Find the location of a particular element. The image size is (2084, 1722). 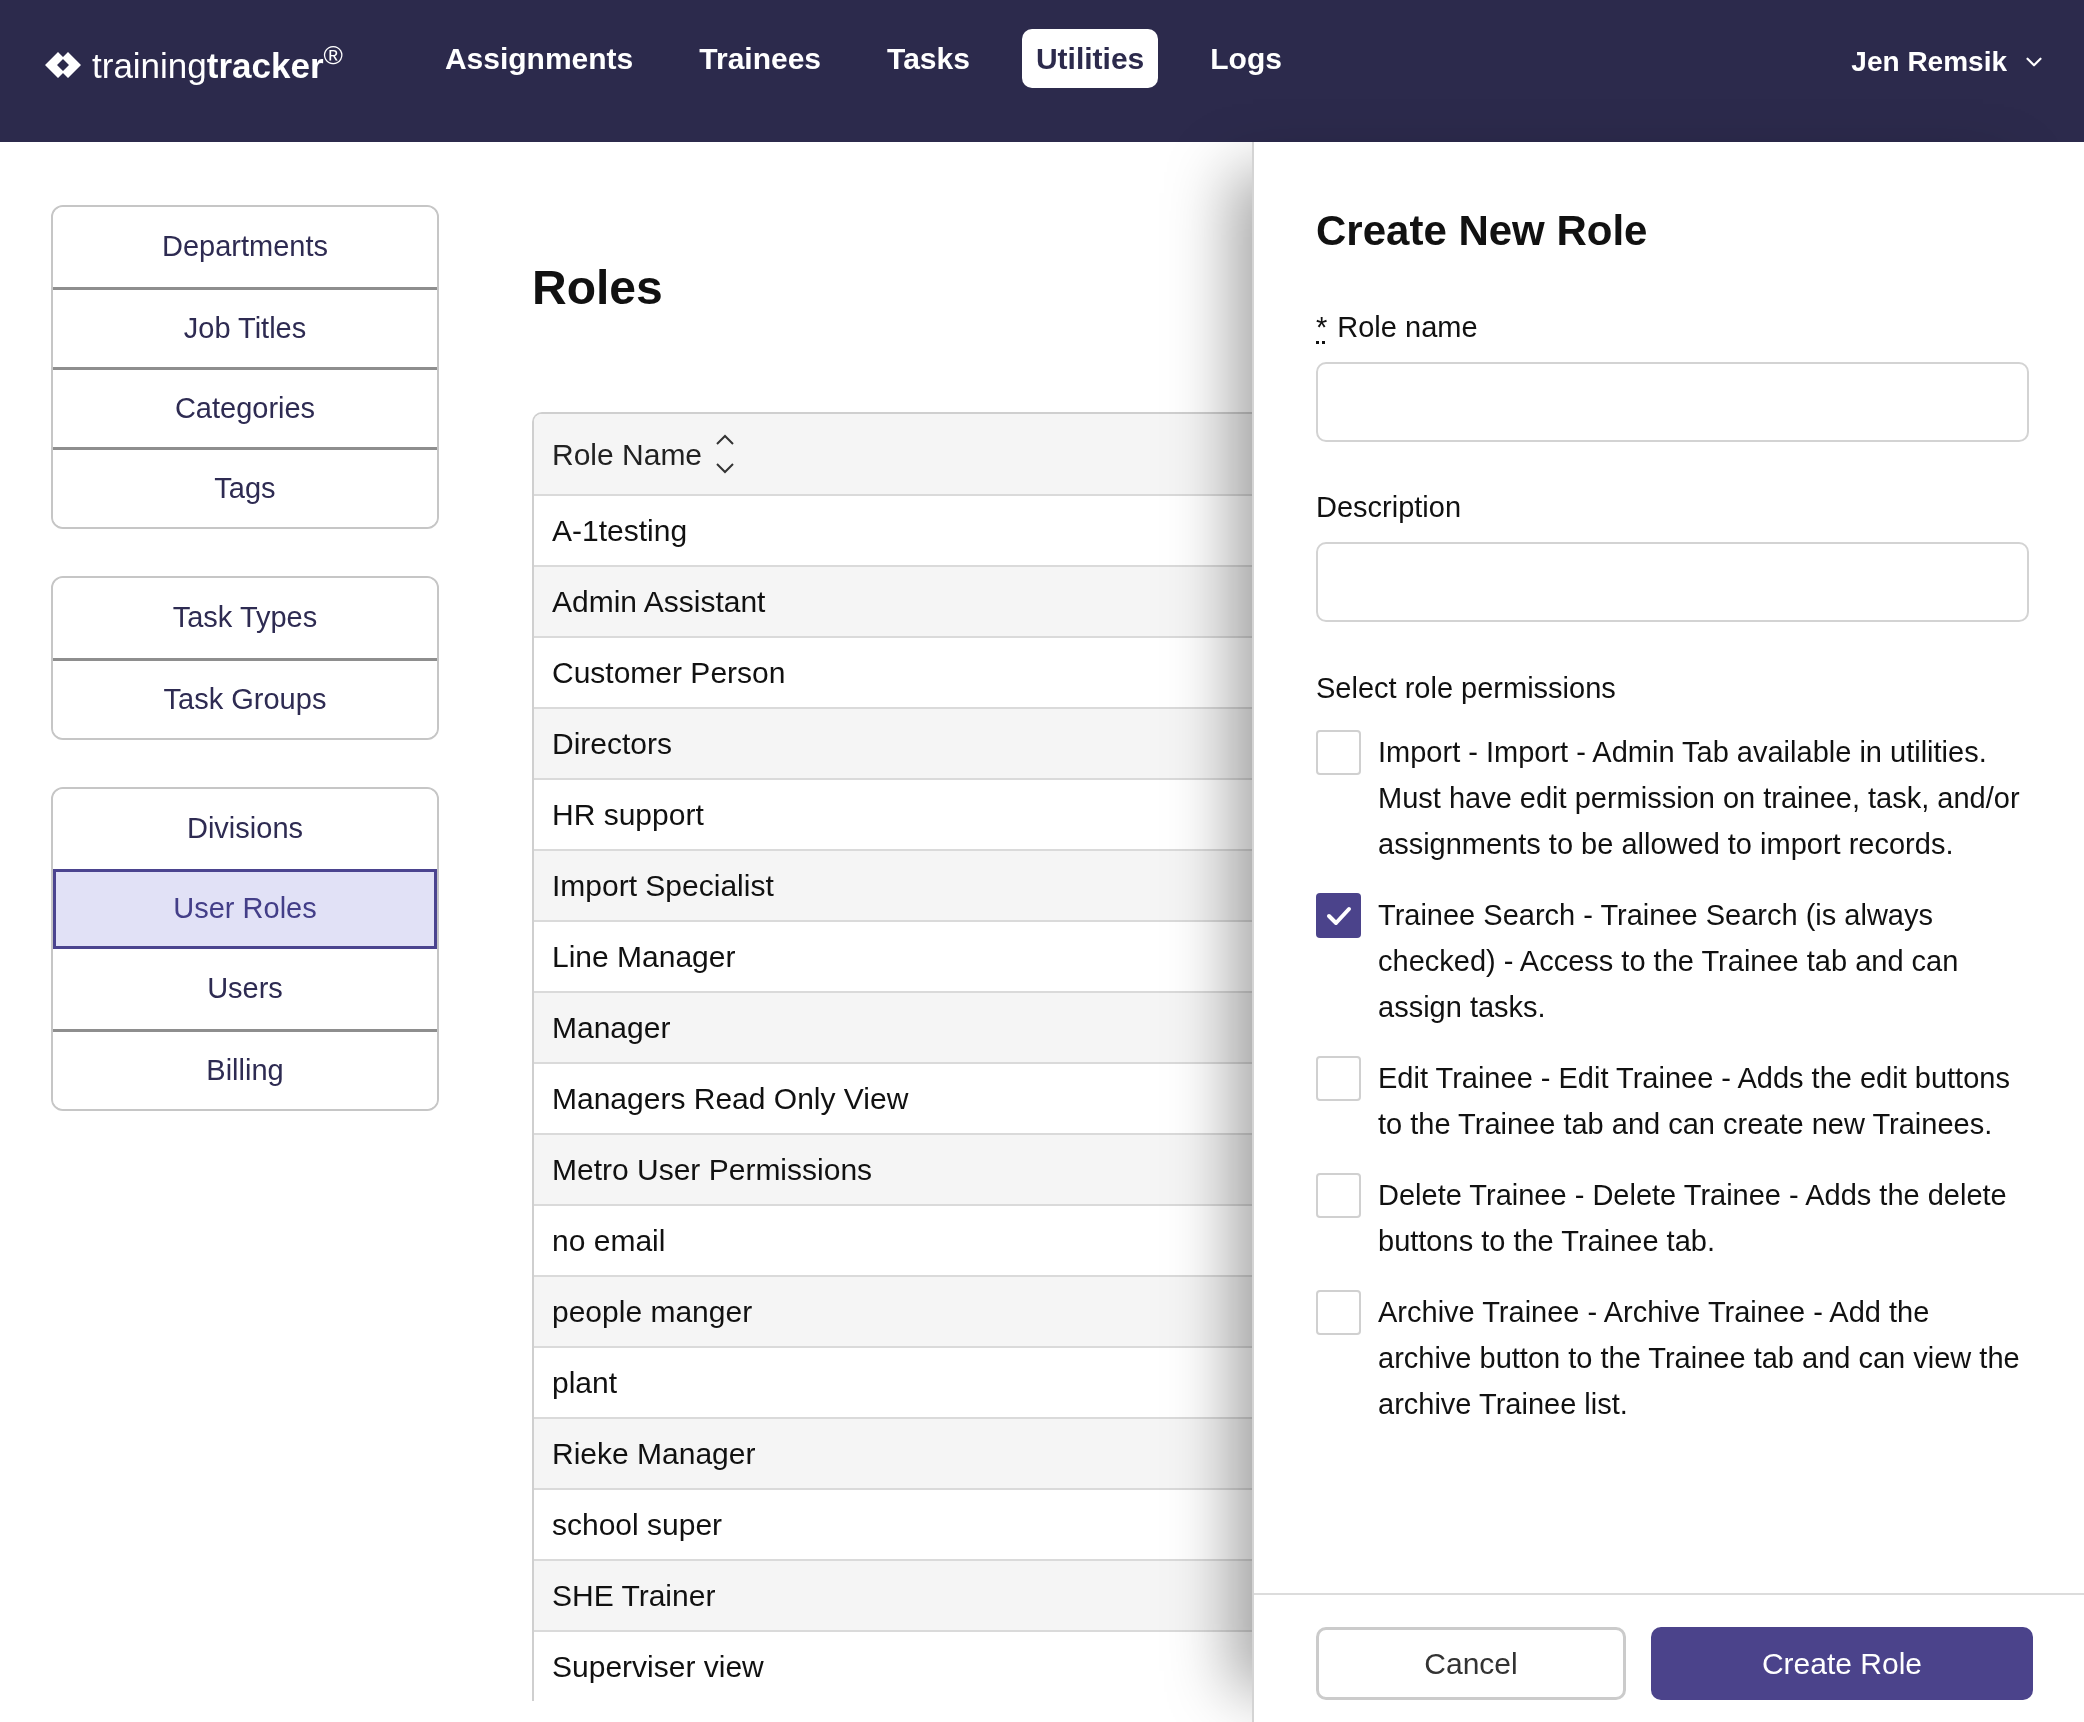

table-row: Directors is located at coordinates (893, 742).